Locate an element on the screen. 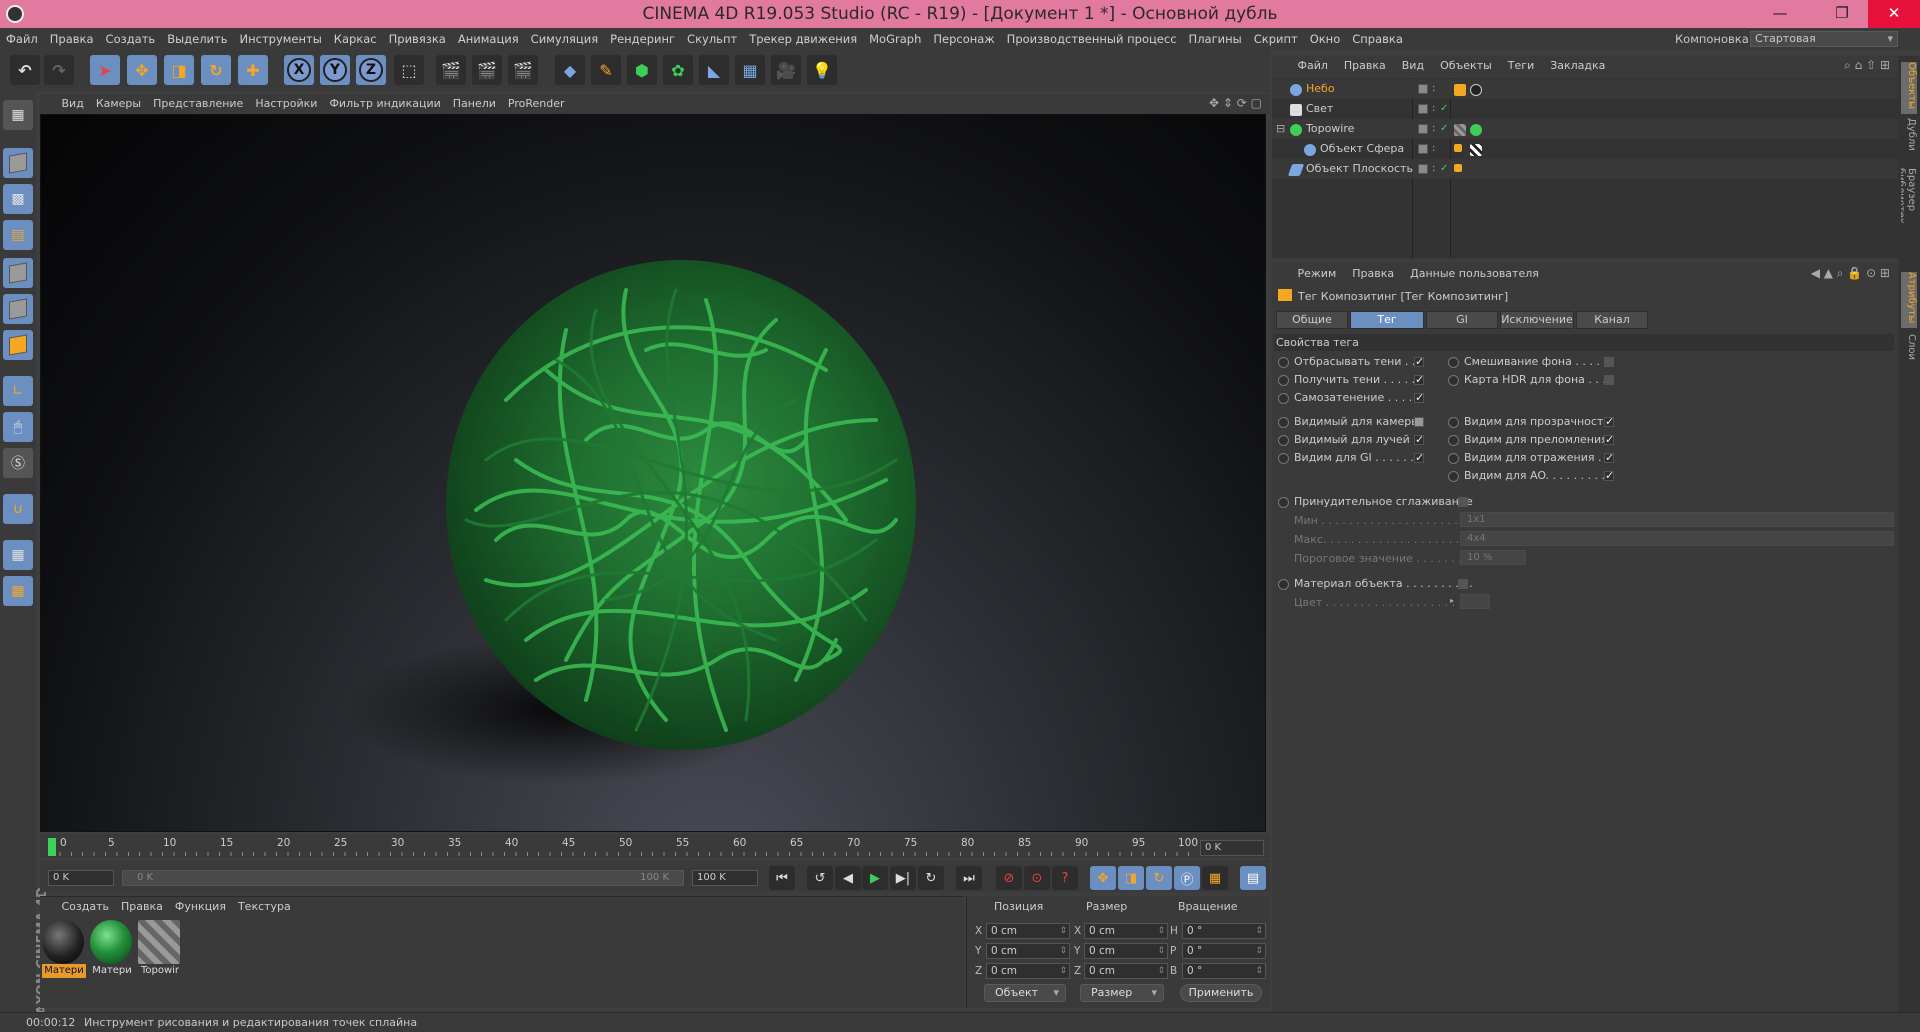 Image resolution: width=1920 pixels, height=1032 pixels. record-position-icon: ✥ is located at coordinates (1103, 878).